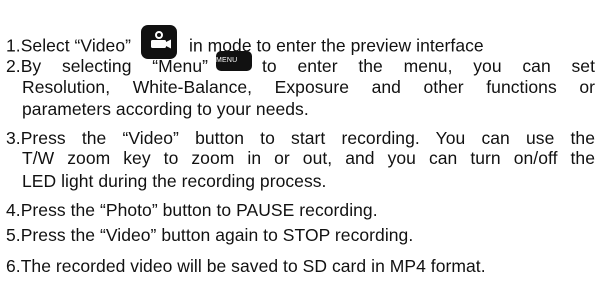 The height and width of the screenshot is (287, 603). I want to click on menu-button-icon: MENU, so click(234, 61).